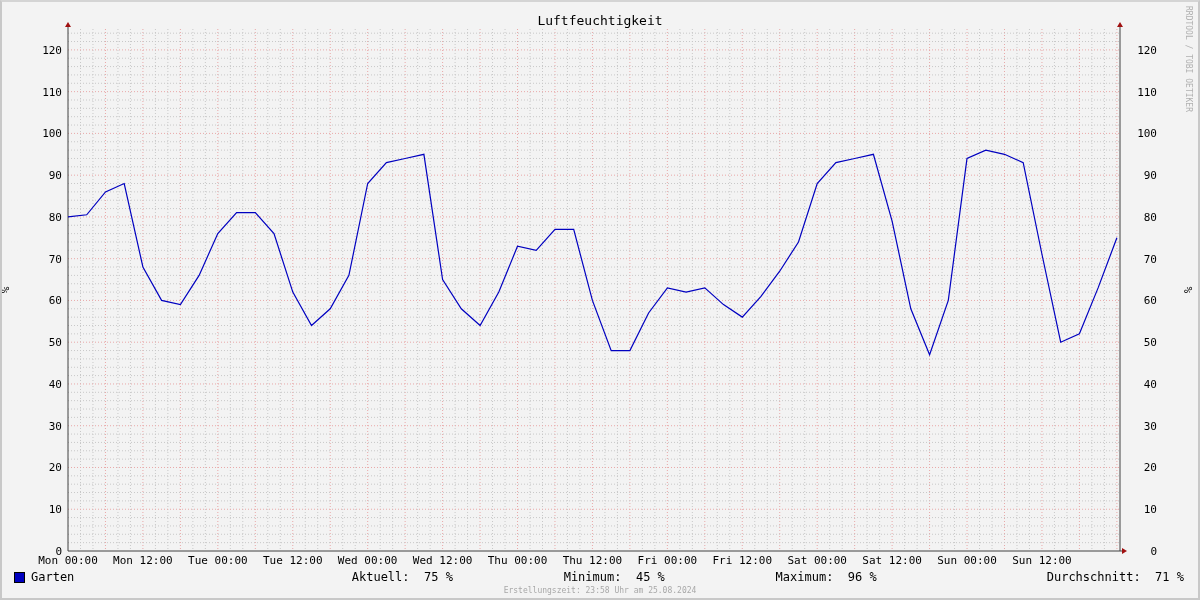 This screenshot has width=1200, height=600. Describe the element at coordinates (143, 560) in the screenshot. I see `x-tick-label: Mon 12:00` at that location.